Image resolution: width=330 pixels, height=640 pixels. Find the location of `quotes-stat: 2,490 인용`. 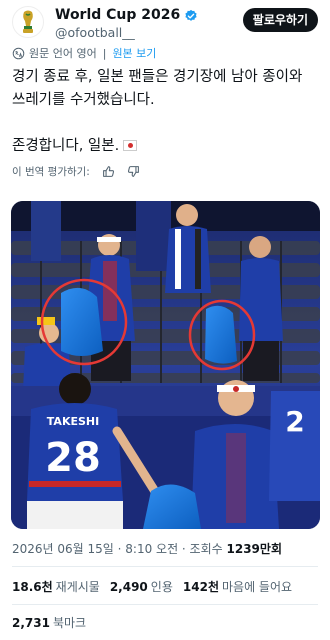

quotes-stat: 2,490 인용 is located at coordinates (141, 587).